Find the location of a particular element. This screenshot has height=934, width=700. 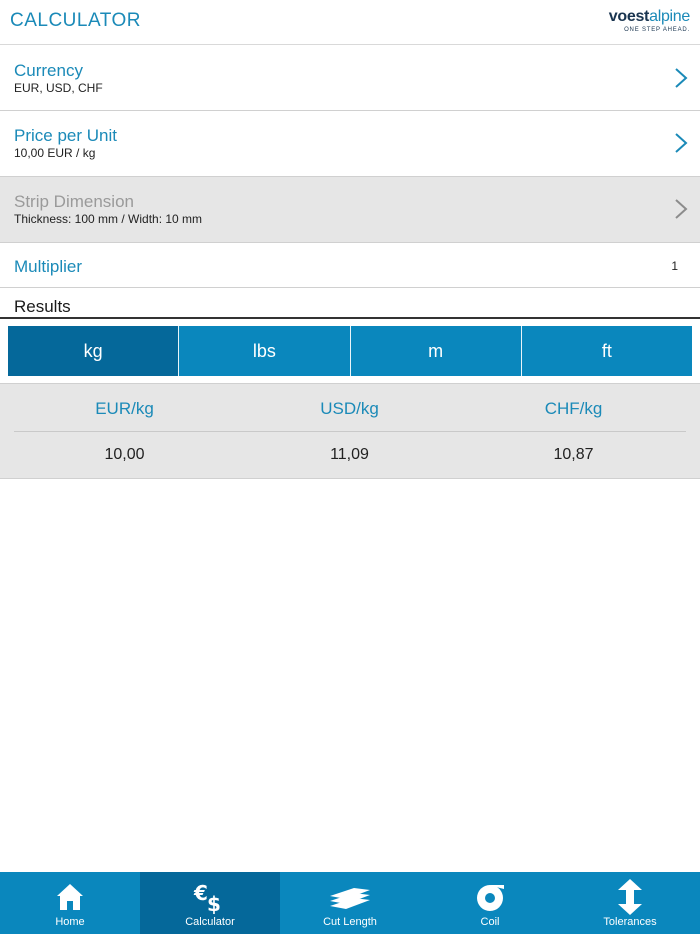

results-title: Results is located at coordinates (42, 306).